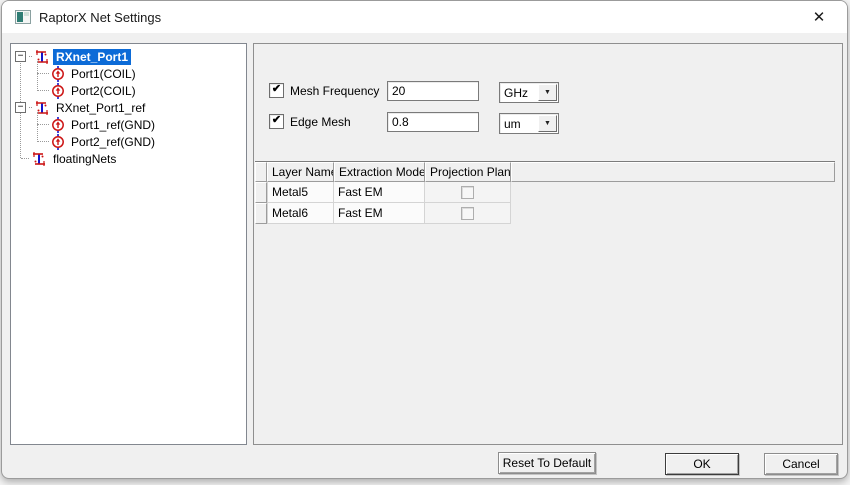  I want to click on layer-name-cell: Metal6, so click(300, 213).